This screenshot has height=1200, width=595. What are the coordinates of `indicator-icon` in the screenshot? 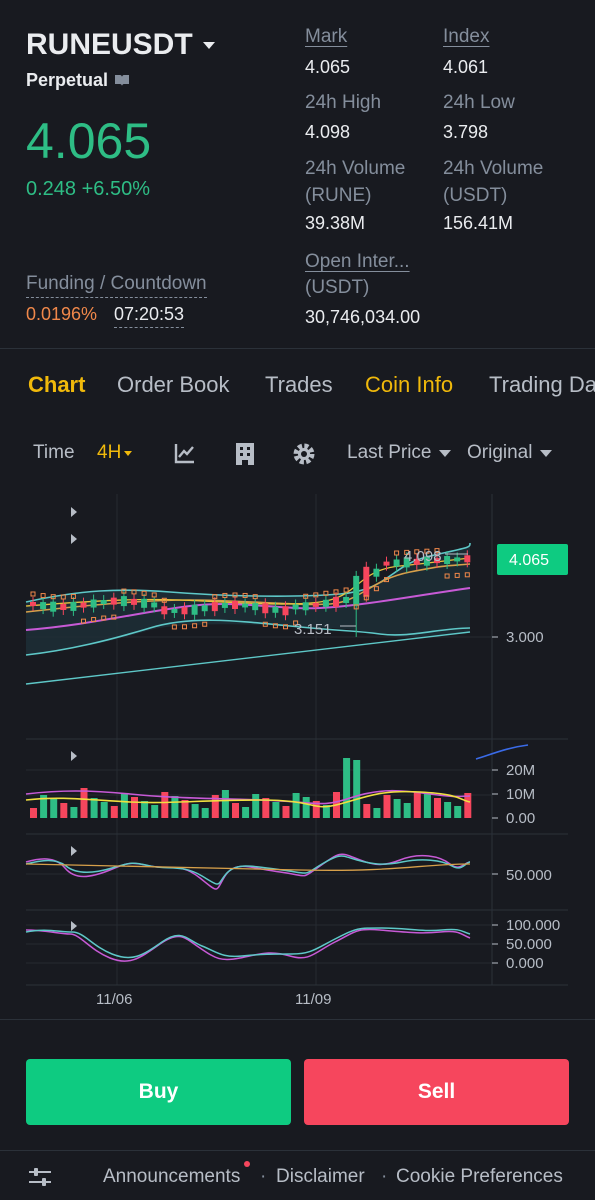 It's located at (185, 455).